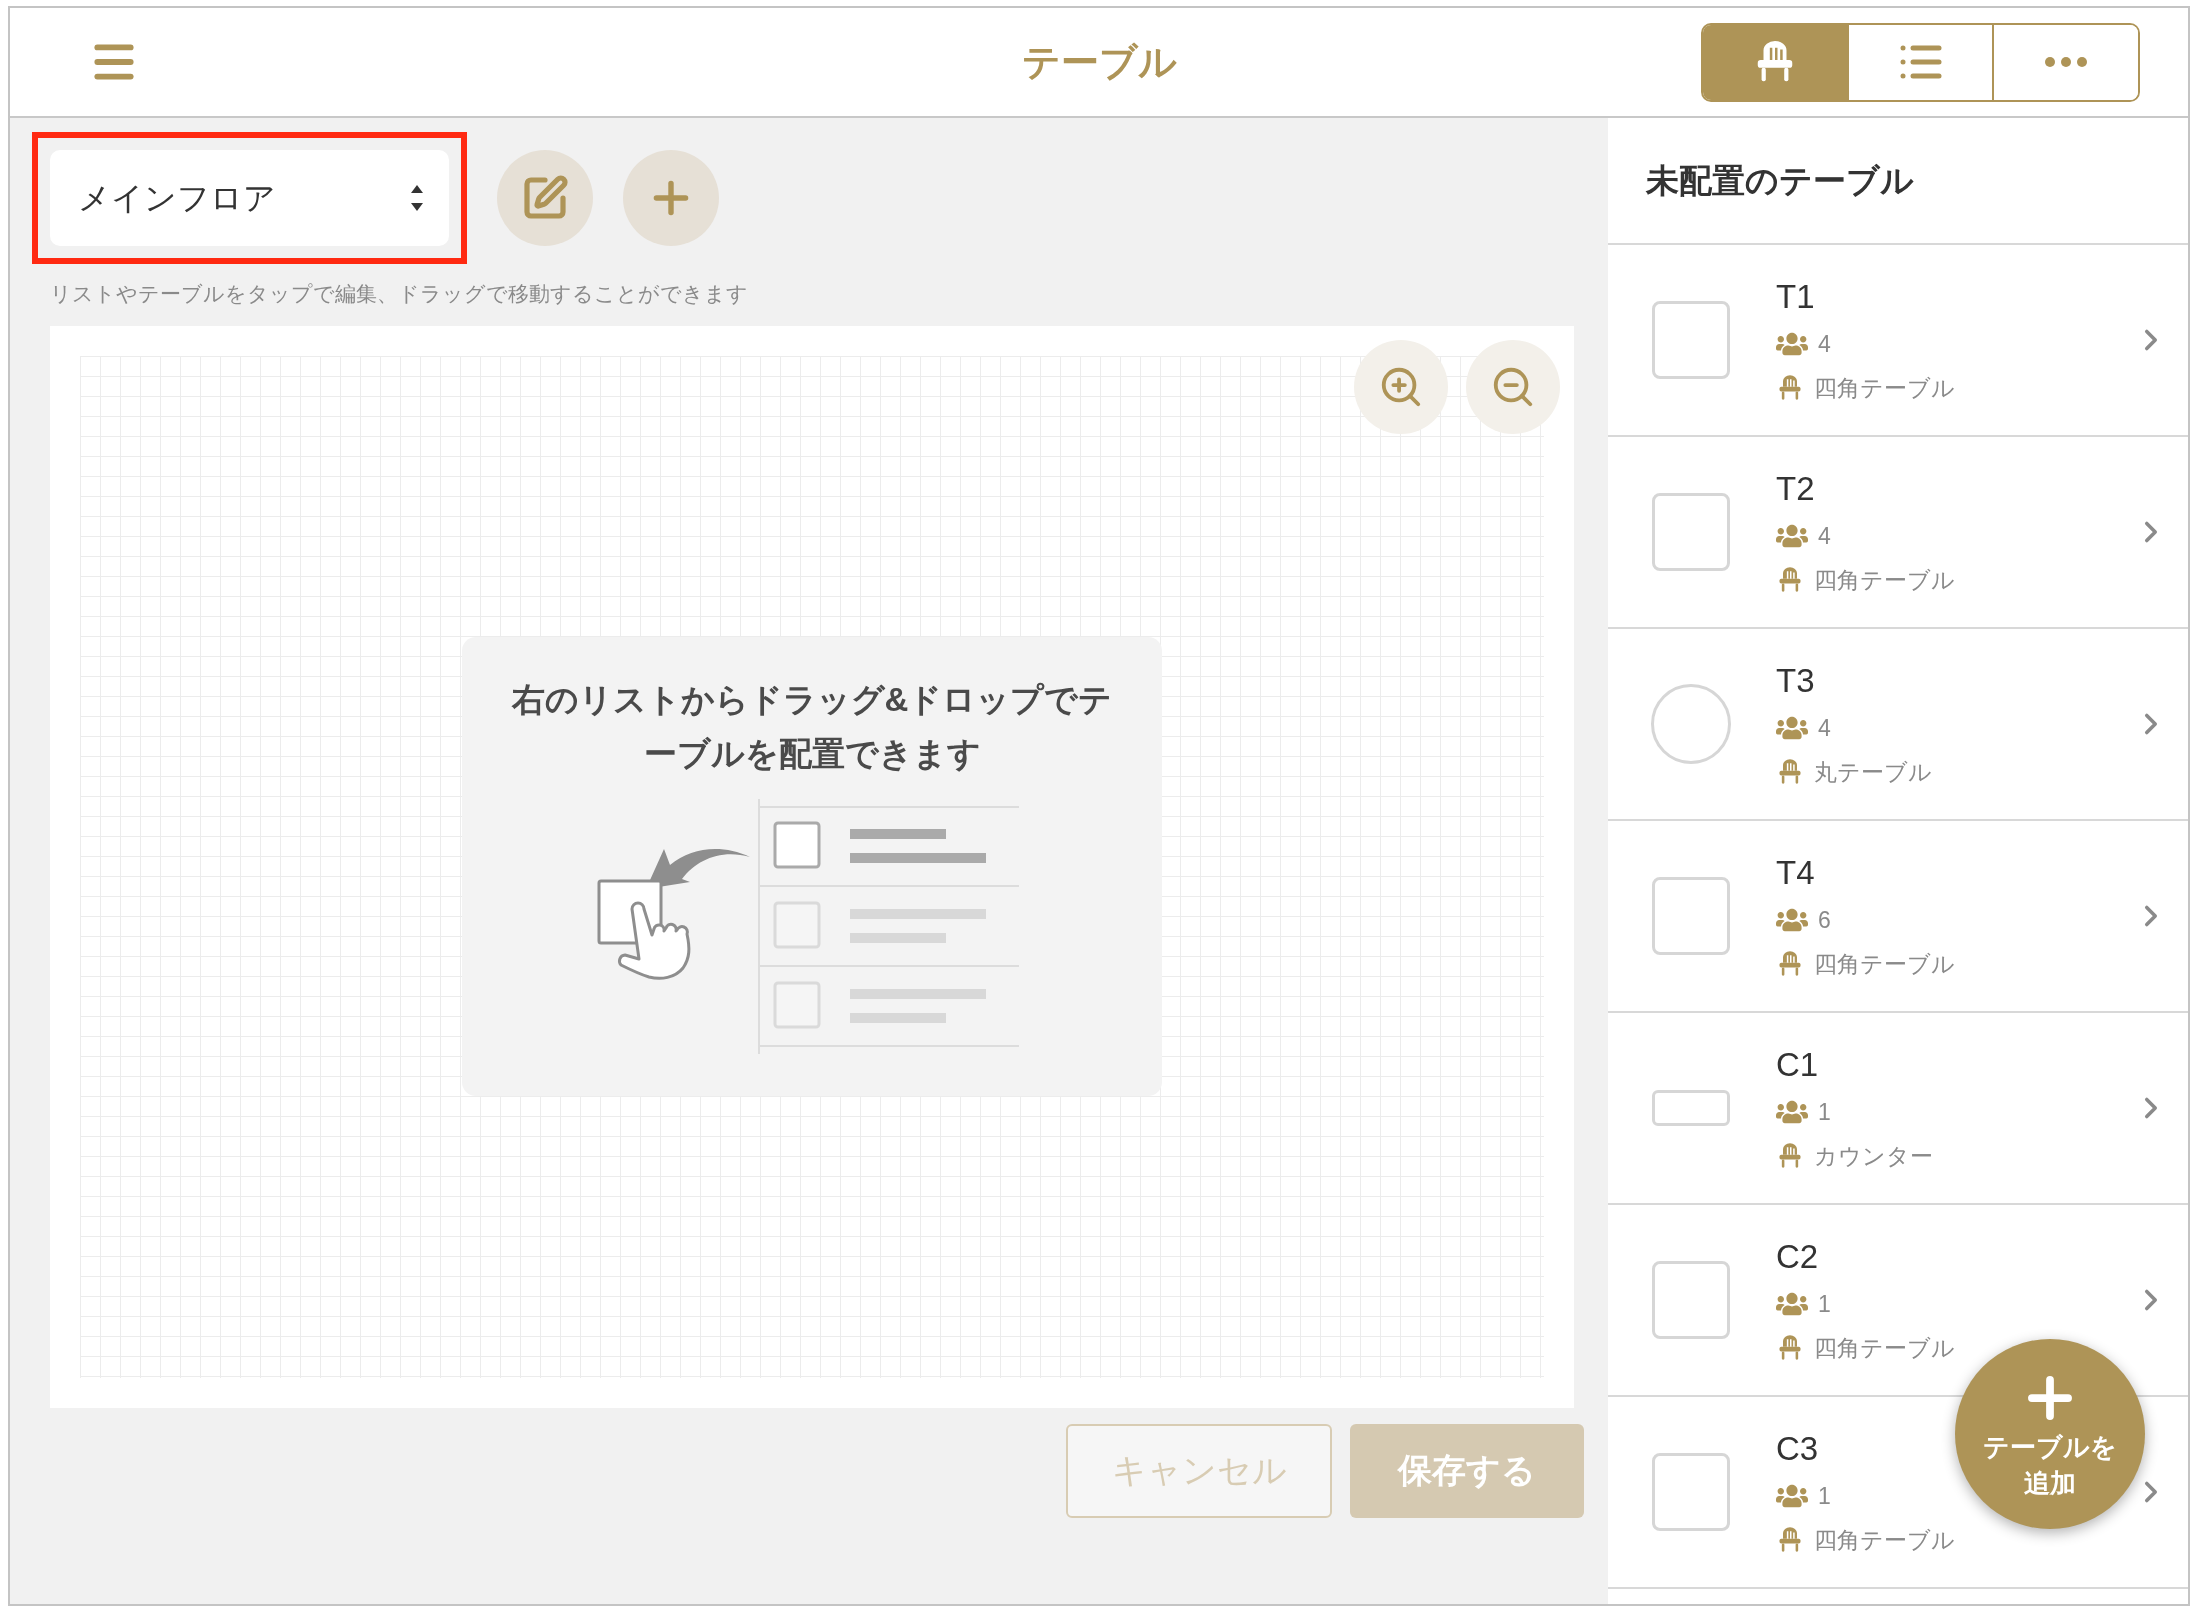 The width and height of the screenshot is (2198, 1612). What do you see at coordinates (399, 294) in the screenshot?
I see `hint-text: リストやテーブルをタップで編集、ドラッグで移動することができます` at bounding box center [399, 294].